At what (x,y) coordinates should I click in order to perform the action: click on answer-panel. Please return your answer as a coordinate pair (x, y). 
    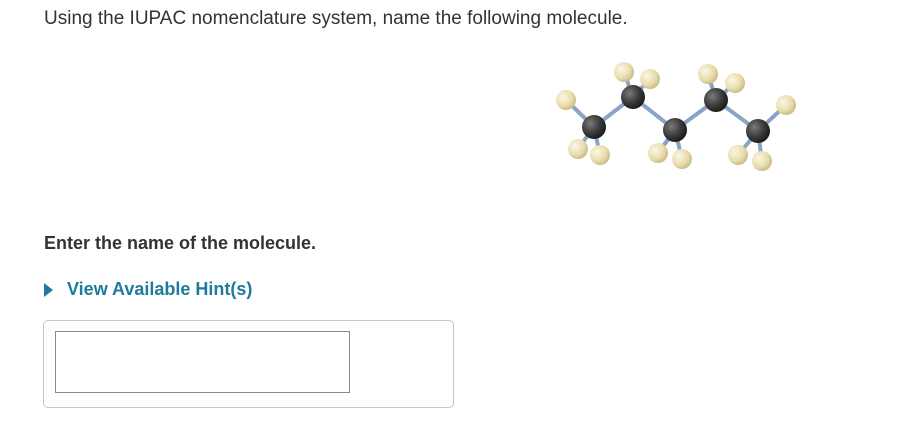
    Looking at the image, I should click on (248, 364).